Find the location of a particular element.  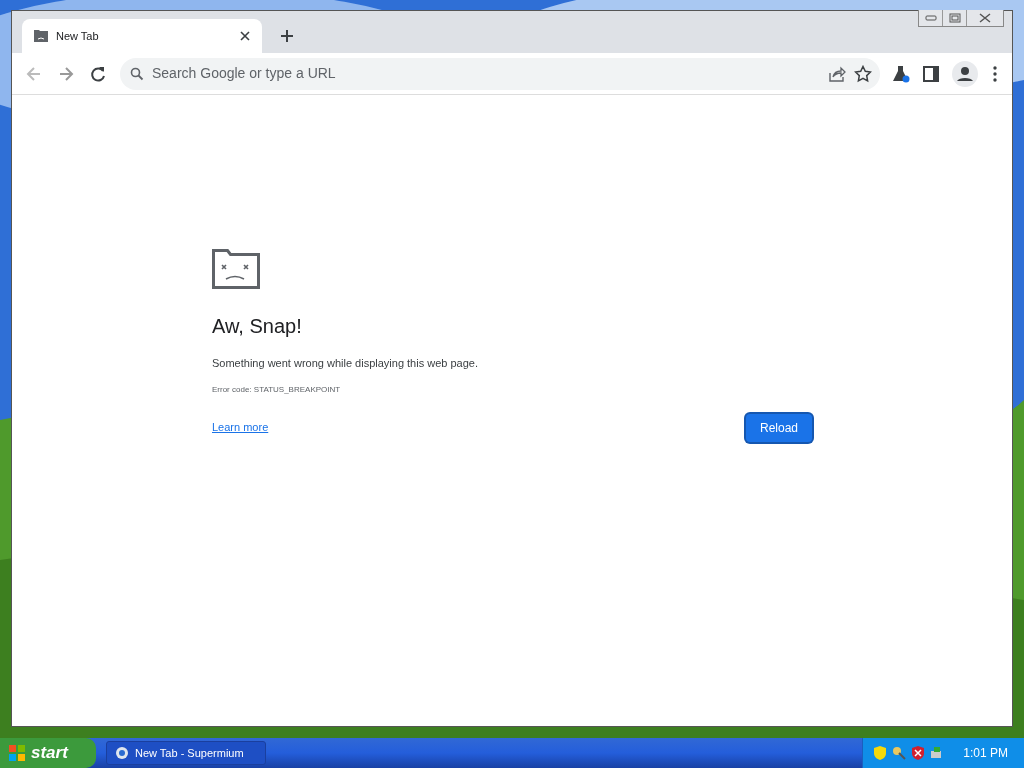

share-icon is located at coordinates (837, 73).